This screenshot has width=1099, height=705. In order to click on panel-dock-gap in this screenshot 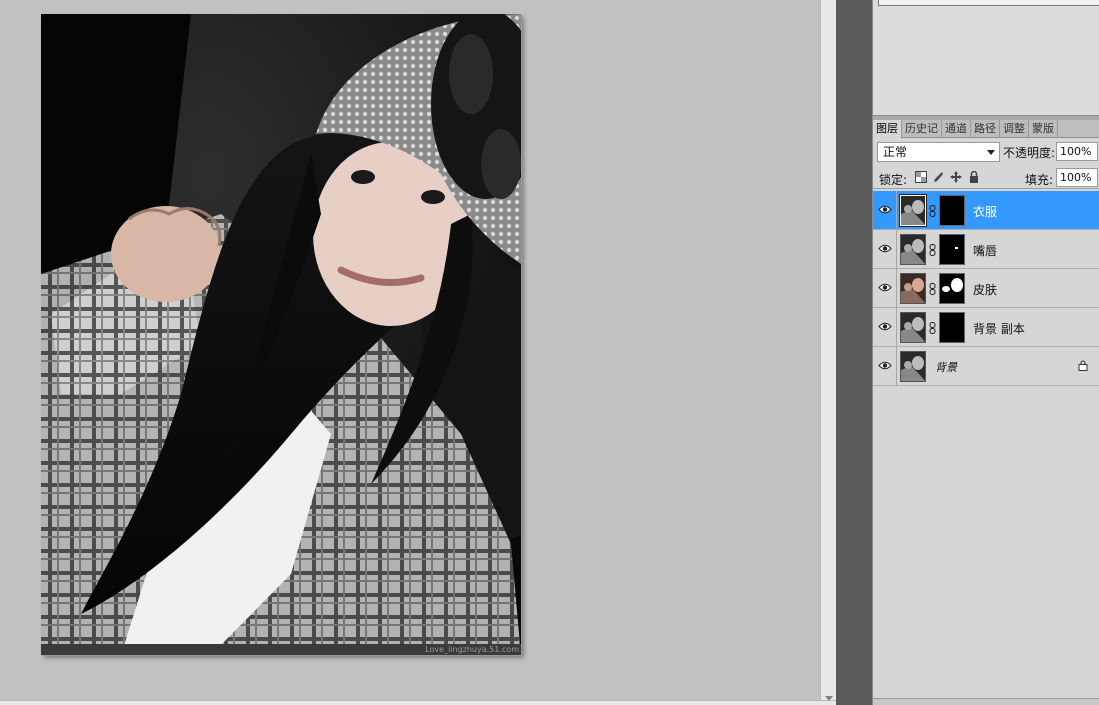, I will do `click(854, 352)`.